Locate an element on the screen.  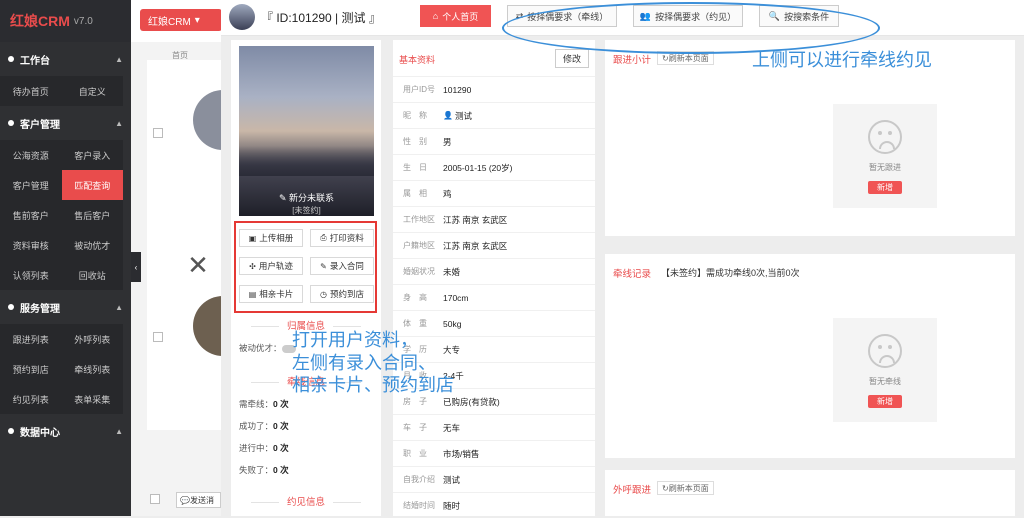
info-value: 未婚 is located at coordinates (452, 271).